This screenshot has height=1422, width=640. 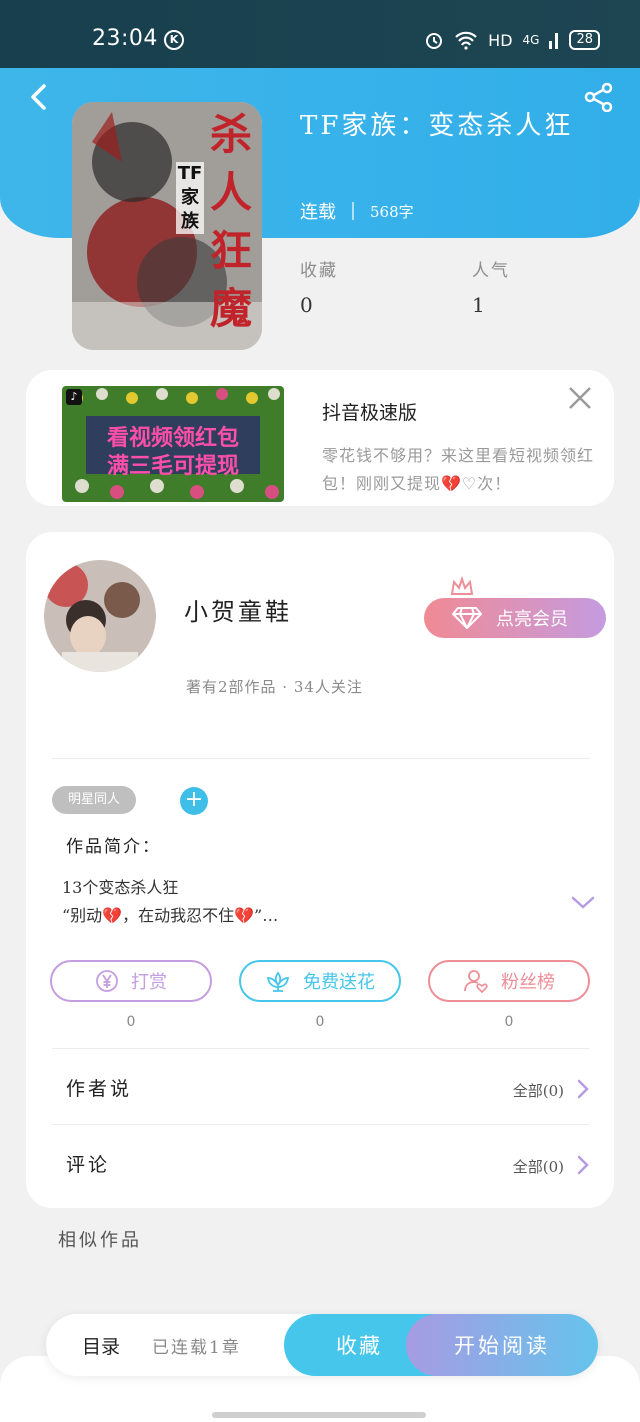 What do you see at coordinates (319, 286) in the screenshot?
I see `favorites-stat: 收藏 0` at bounding box center [319, 286].